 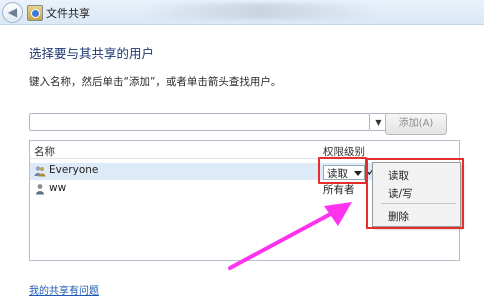 I want to click on row-user-name: Everyone, so click(x=74, y=170).